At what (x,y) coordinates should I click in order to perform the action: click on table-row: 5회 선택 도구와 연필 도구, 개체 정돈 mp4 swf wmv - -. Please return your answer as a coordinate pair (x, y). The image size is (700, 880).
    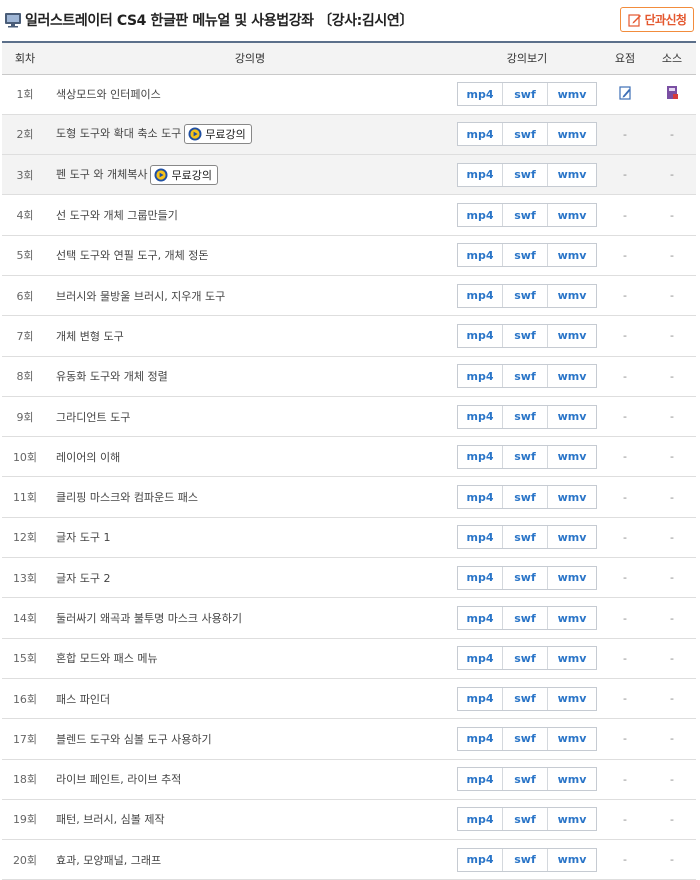
    Looking at the image, I should click on (349, 255).